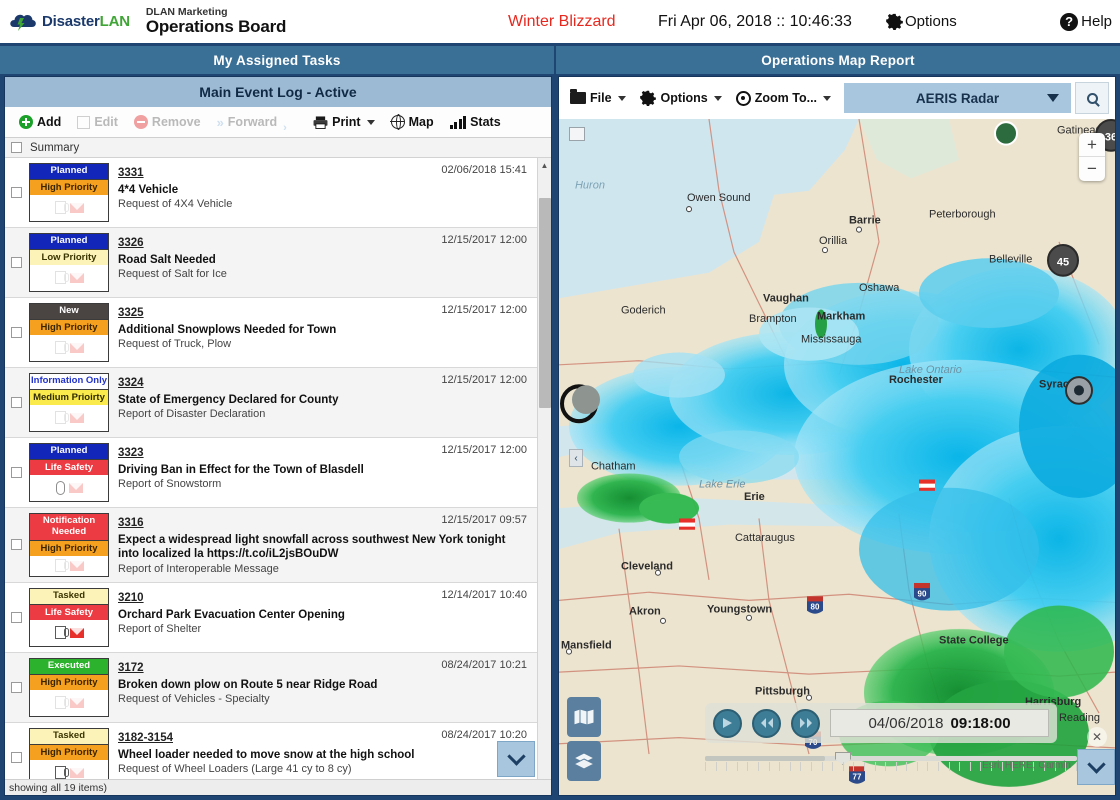  Describe the element at coordinates (921, 22) in the screenshot. I see `options-button: Options` at that location.